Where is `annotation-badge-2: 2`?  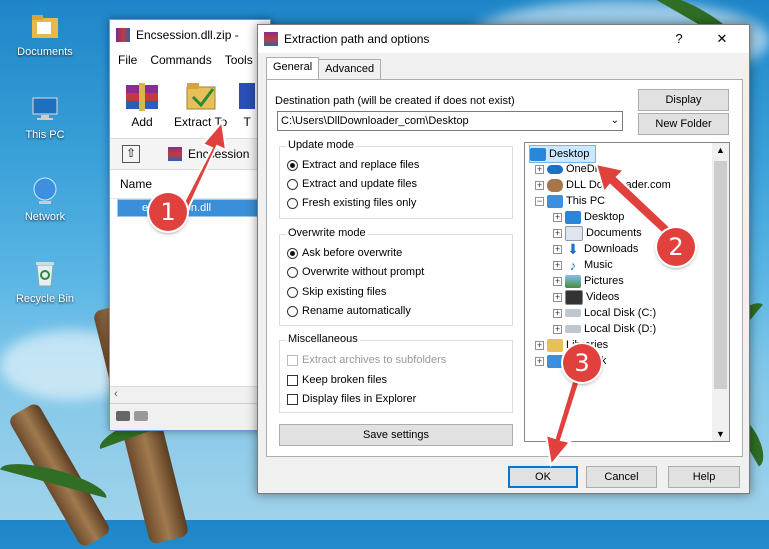 annotation-badge-2: 2 is located at coordinates (676, 247).